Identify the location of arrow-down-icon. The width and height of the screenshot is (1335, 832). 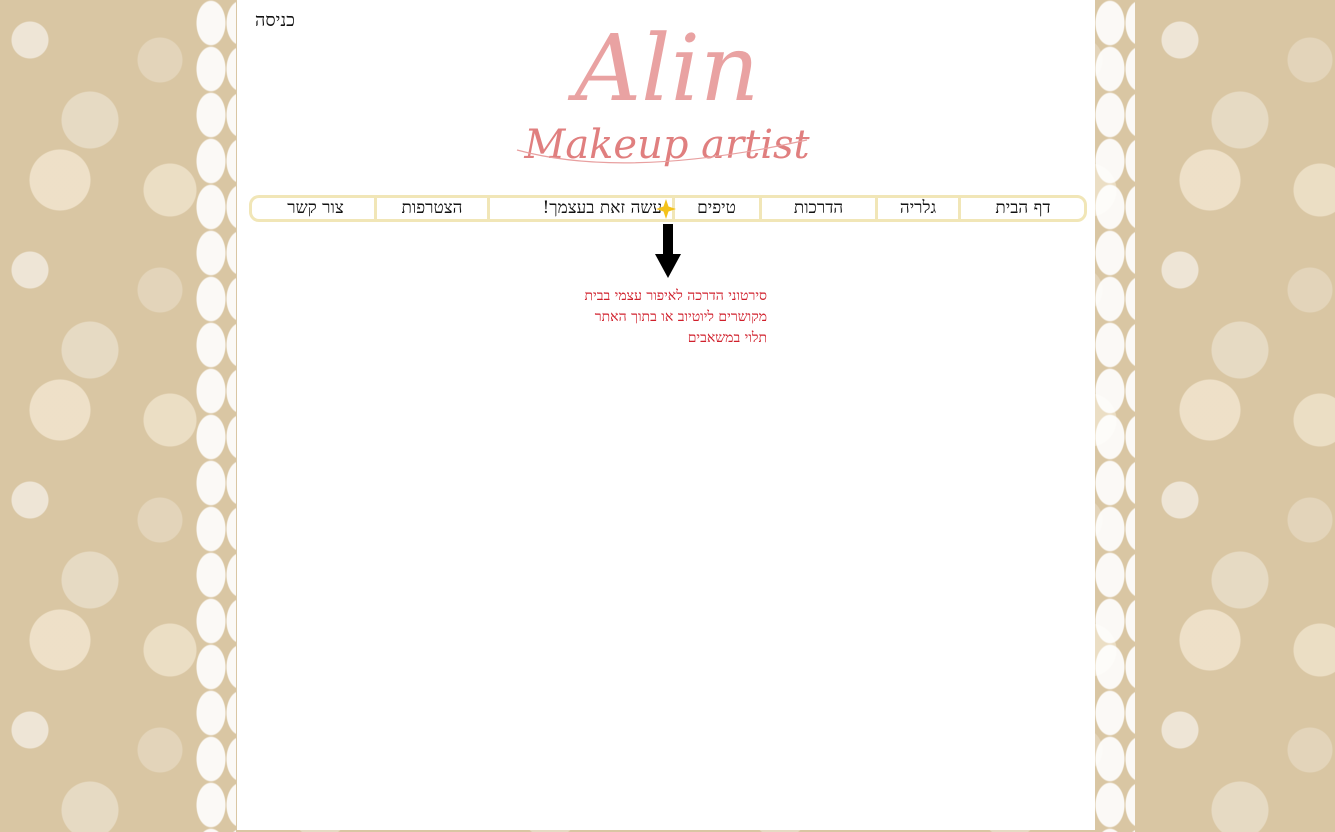
(668, 251).